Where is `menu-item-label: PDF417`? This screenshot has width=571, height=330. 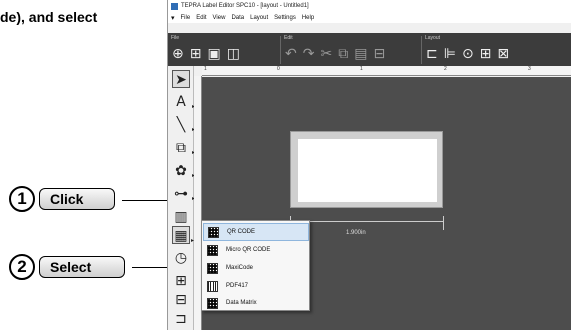
menu-item-label: PDF417 is located at coordinates (237, 286).